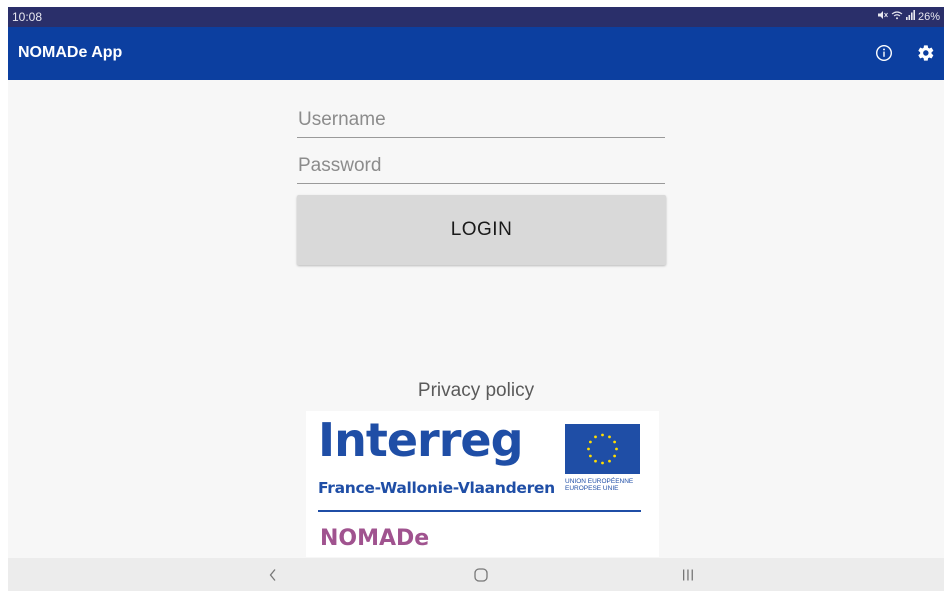 The width and height of the screenshot is (944, 591). What do you see at coordinates (375, 538) in the screenshot?
I see `project-name: NOMADe` at bounding box center [375, 538].